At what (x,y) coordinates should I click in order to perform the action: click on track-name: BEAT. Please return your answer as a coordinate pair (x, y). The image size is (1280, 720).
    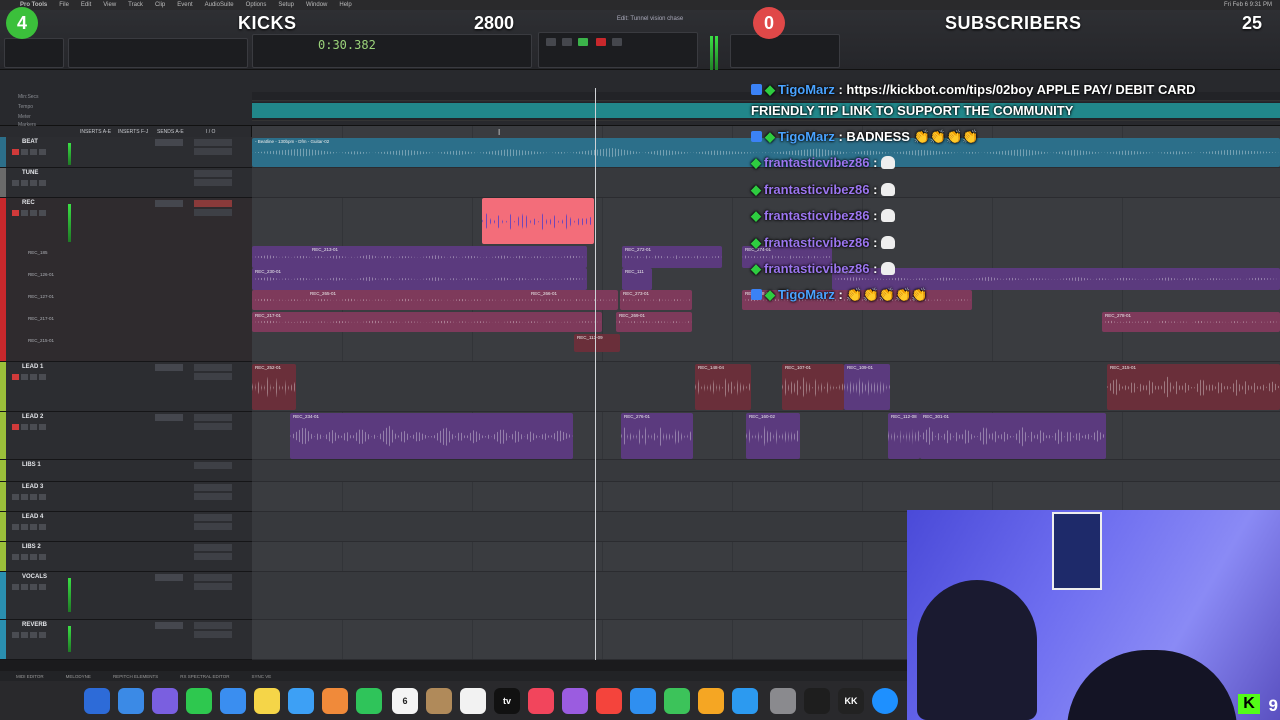
    Looking at the image, I should click on (30, 142).